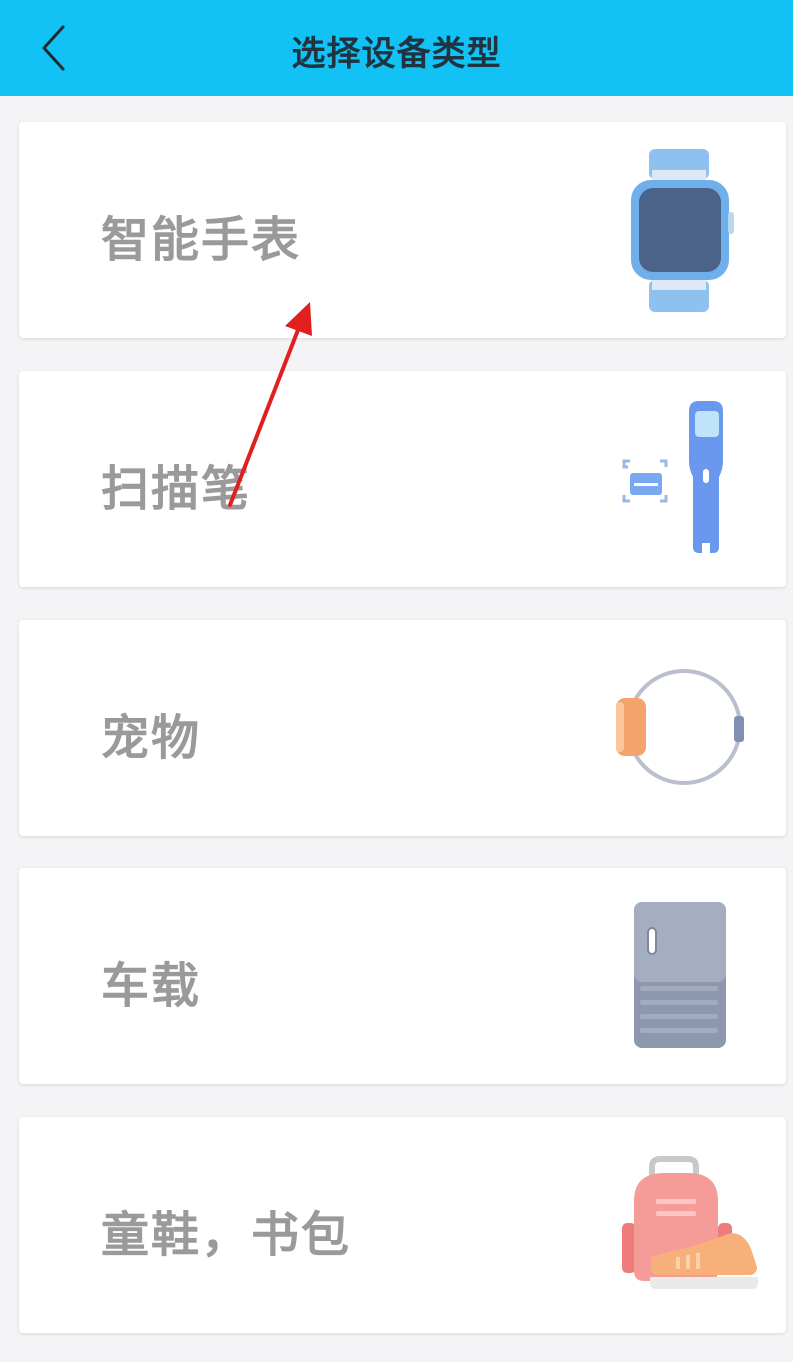 The image size is (793, 1362). I want to click on scan-pen-icon, so click(672, 478).